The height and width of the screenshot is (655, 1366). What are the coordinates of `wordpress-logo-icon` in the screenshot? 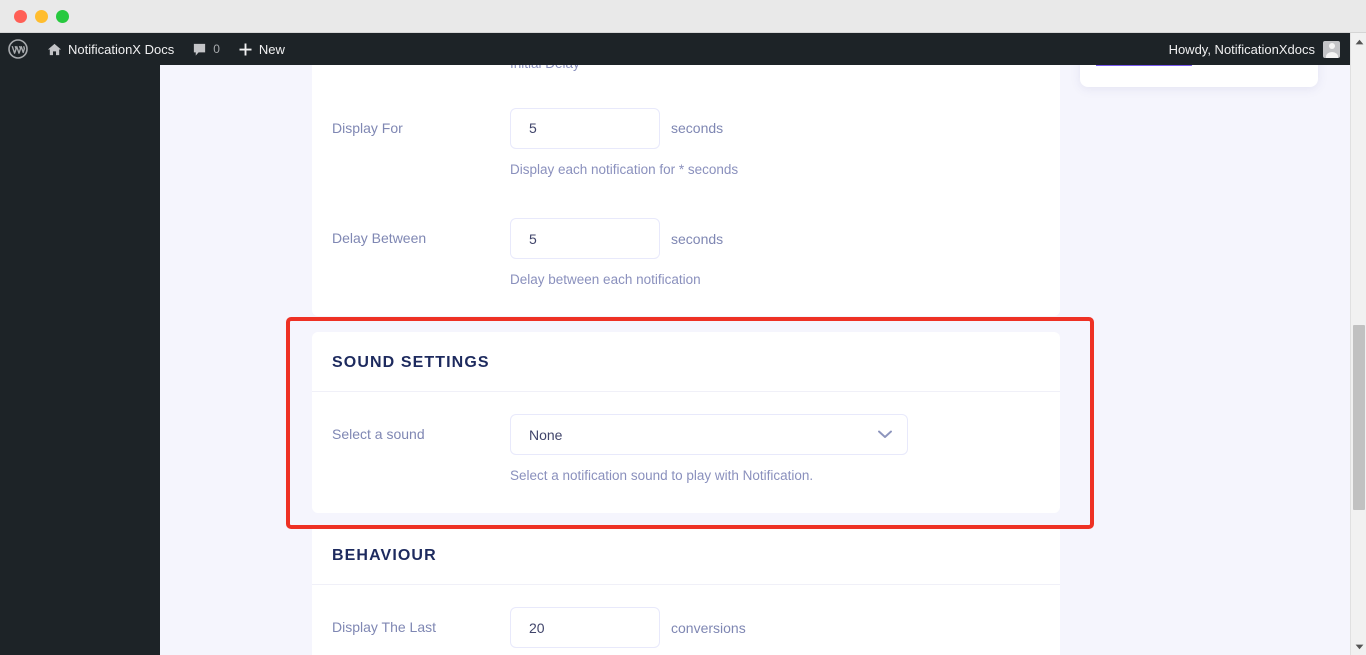 It's located at (18, 49).